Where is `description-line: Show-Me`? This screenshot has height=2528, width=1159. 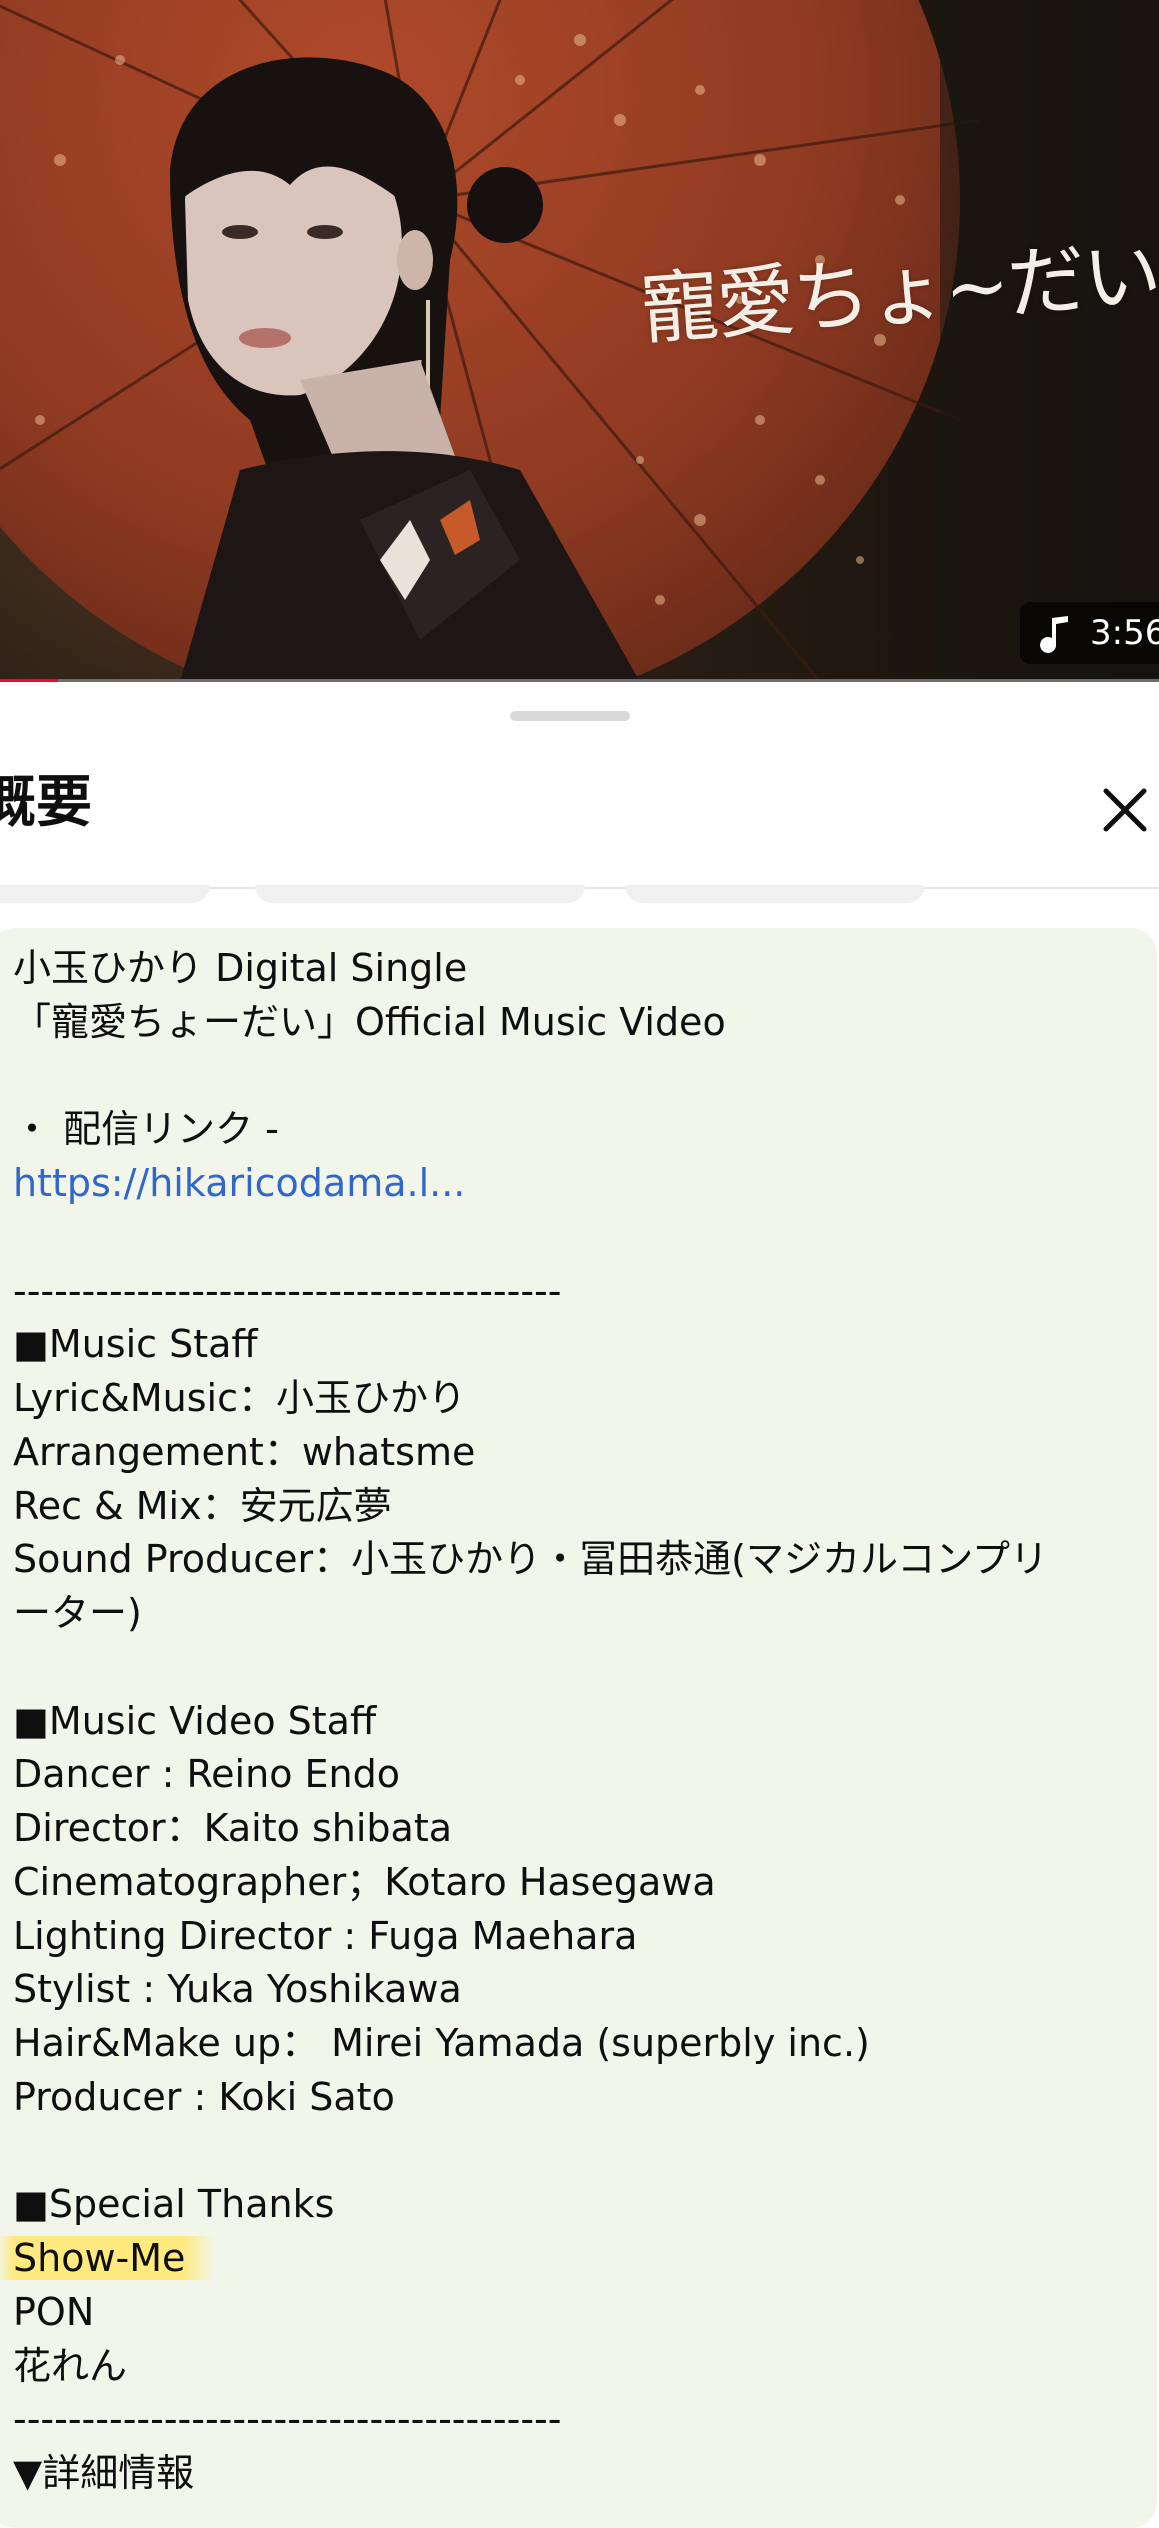 description-line: Show-Me is located at coordinates (108, 2258).